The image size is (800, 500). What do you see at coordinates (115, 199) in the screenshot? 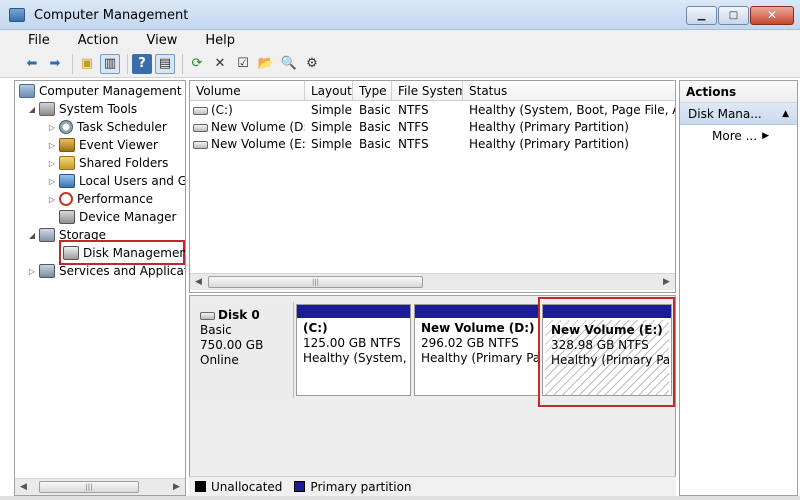
I see `tree-label: Performance` at bounding box center [115, 199].